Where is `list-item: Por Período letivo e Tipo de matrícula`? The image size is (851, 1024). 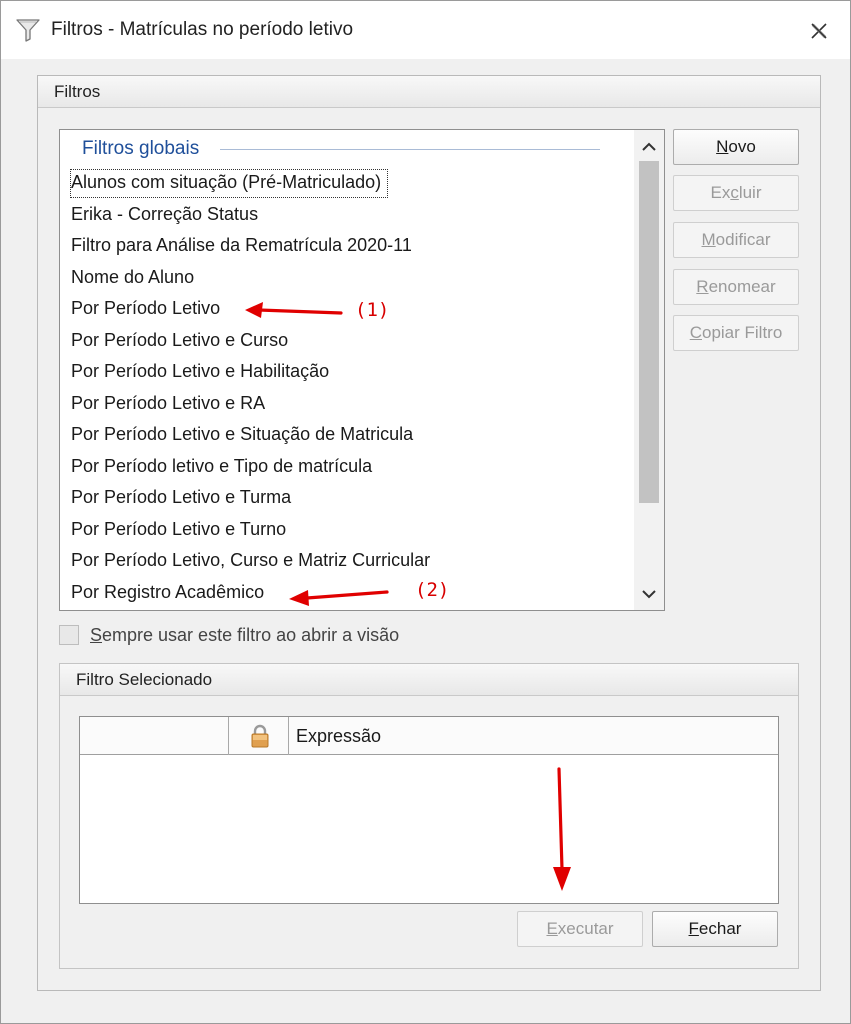
list-item: Por Período letivo e Tipo de matrícula is located at coordinates (221, 467).